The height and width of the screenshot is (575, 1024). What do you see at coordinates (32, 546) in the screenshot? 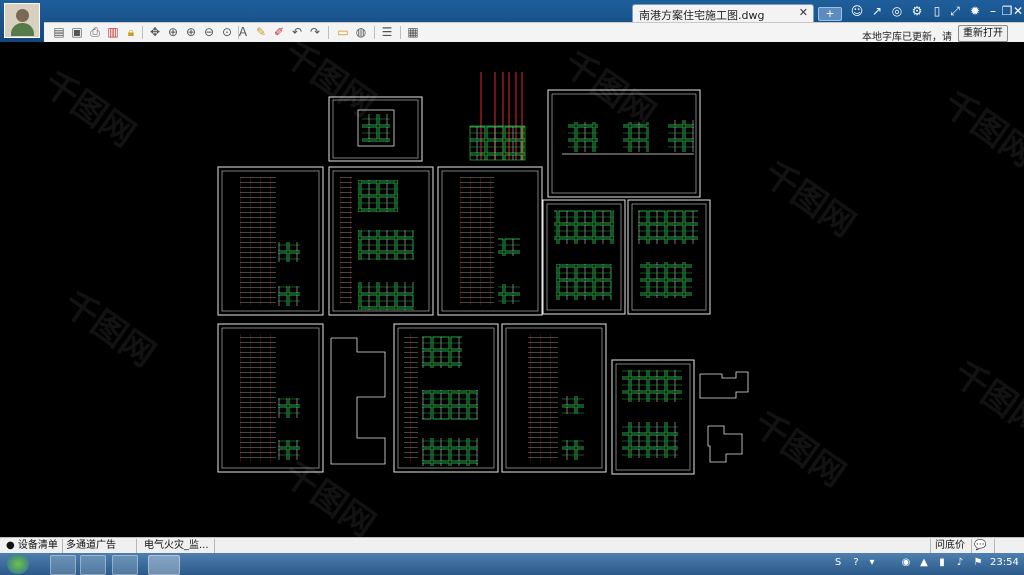
I see `doc-tab-1: ● 设备清单` at bounding box center [32, 546].